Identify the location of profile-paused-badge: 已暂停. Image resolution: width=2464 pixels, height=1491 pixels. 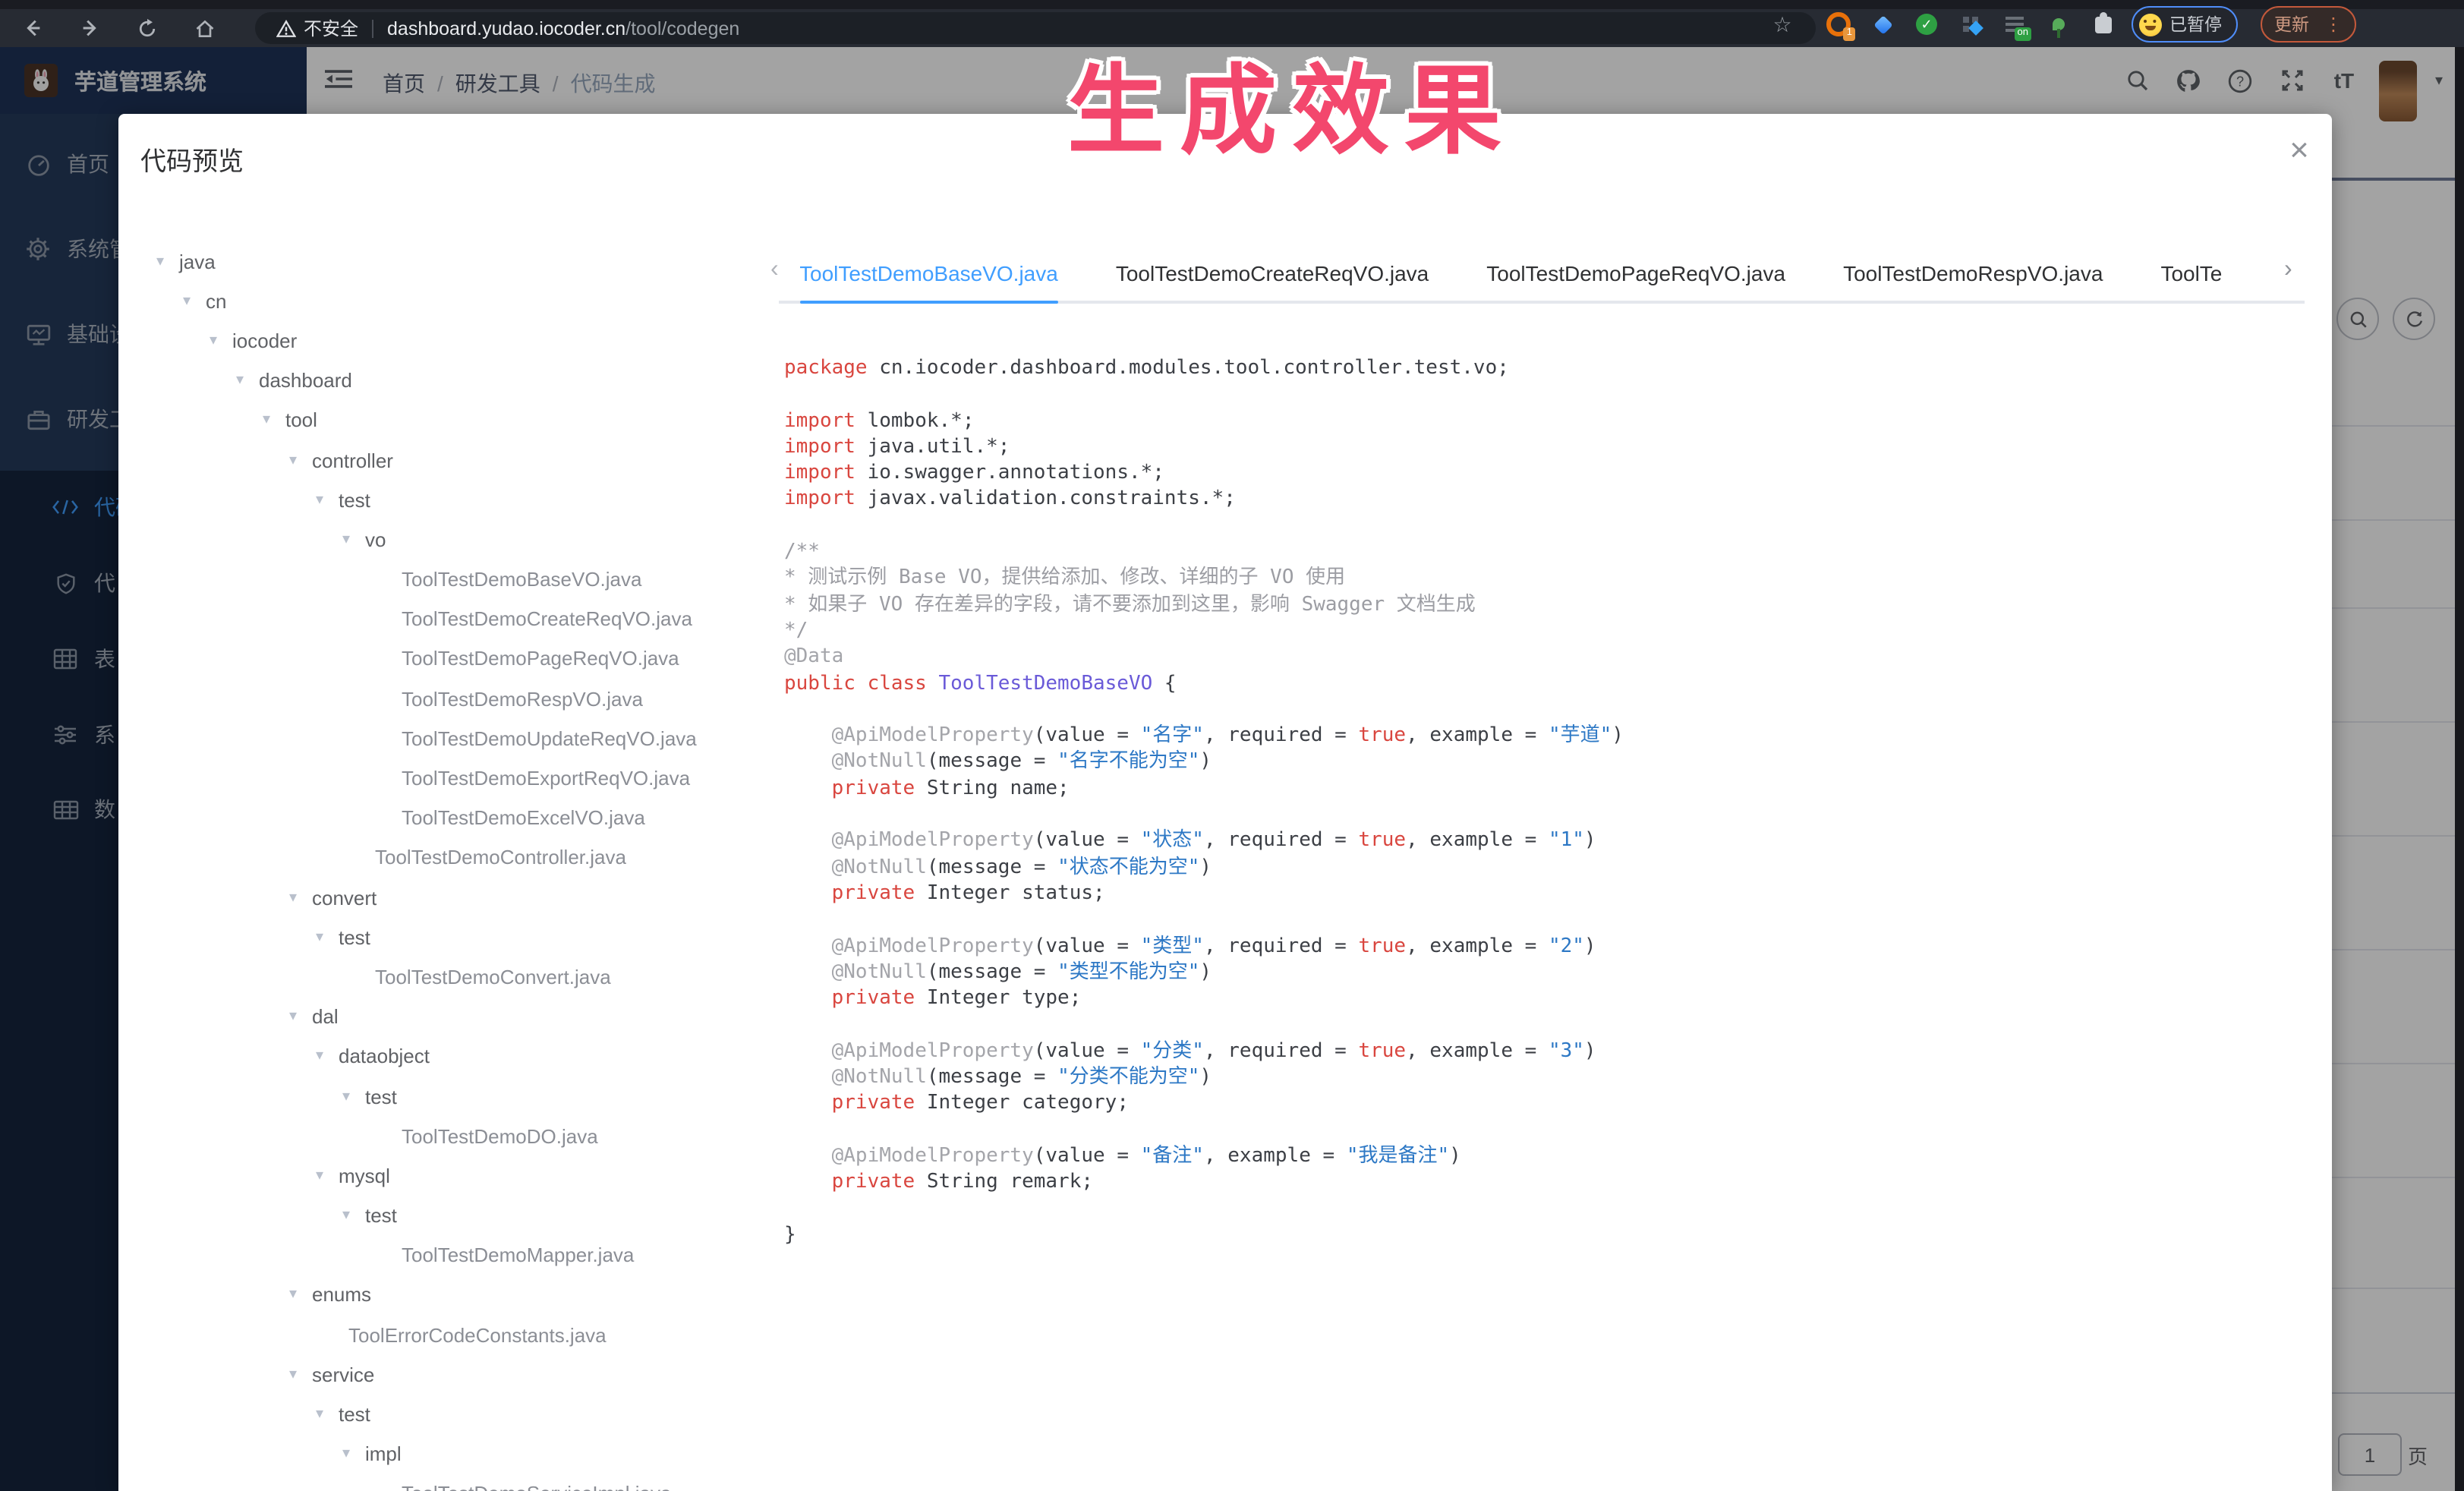
(2184, 24).